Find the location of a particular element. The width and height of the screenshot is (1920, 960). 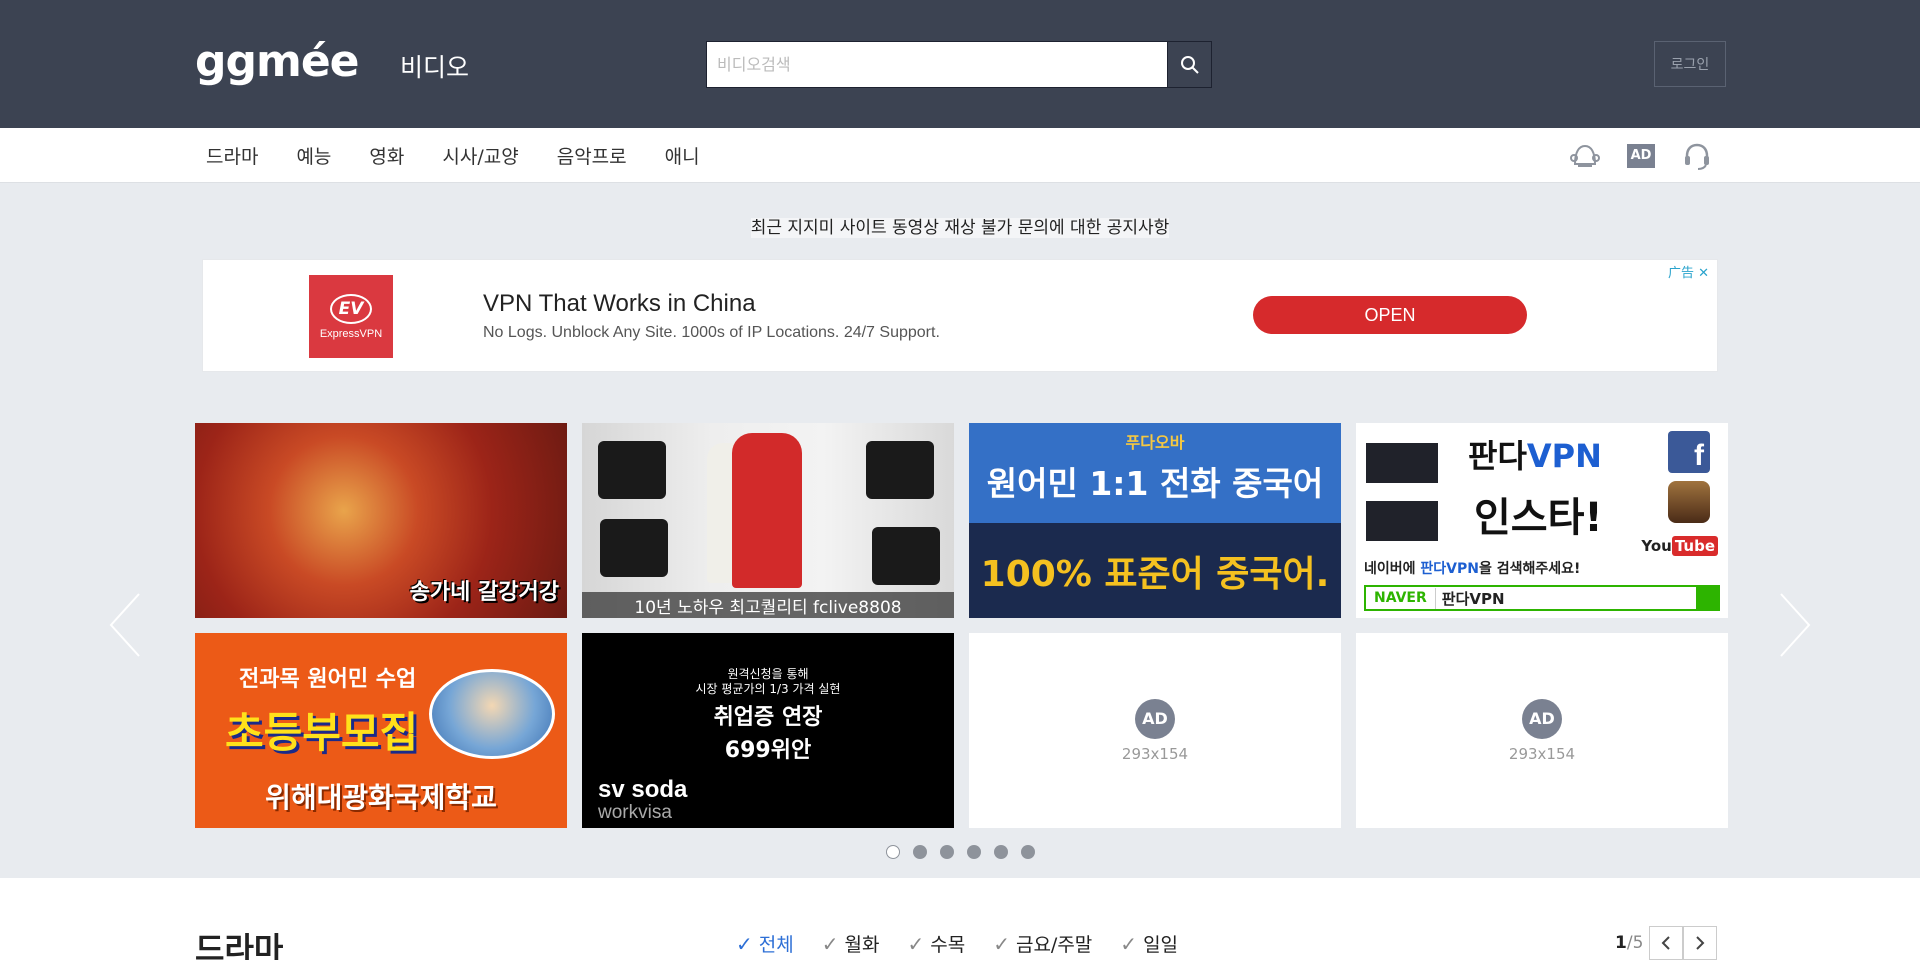

prev-page-button is located at coordinates (1666, 943).